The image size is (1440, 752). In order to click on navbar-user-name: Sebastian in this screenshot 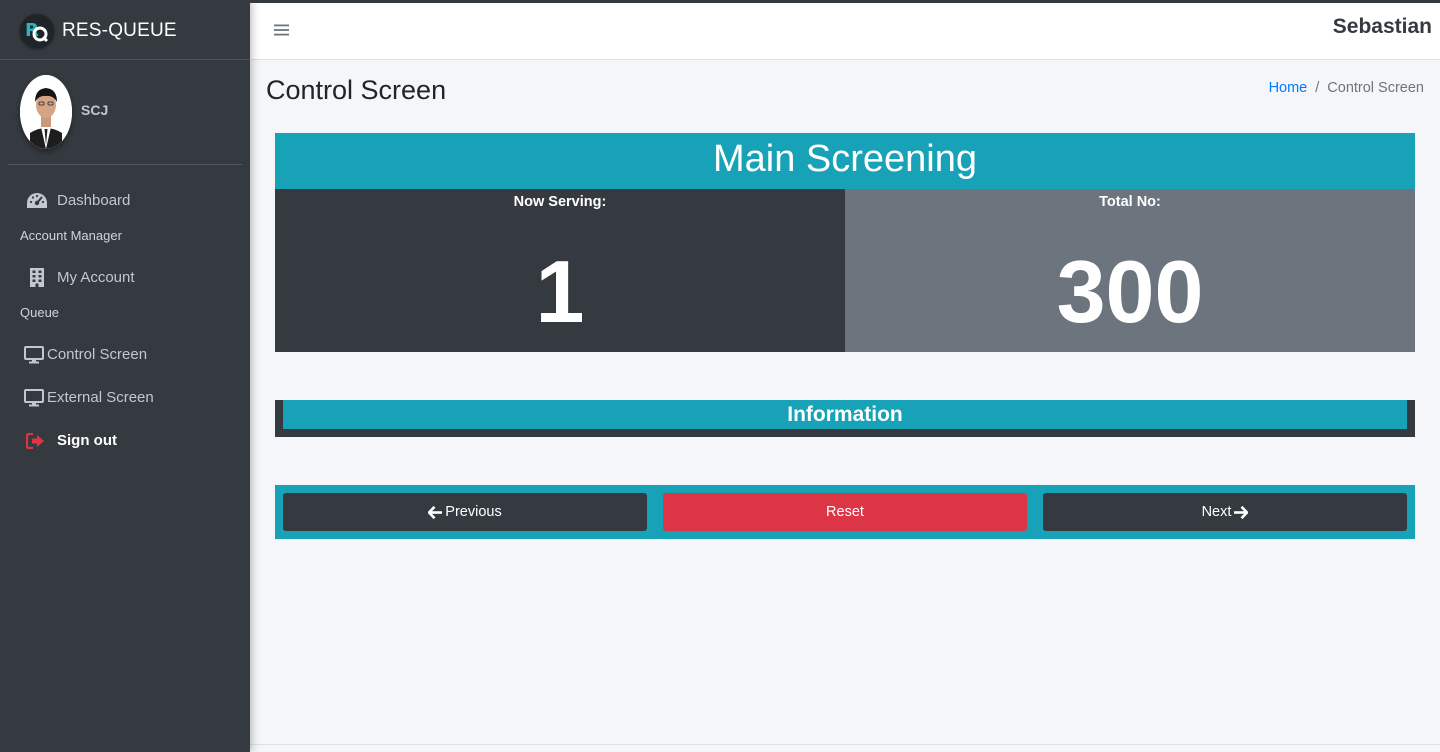, I will do `click(1382, 27)`.